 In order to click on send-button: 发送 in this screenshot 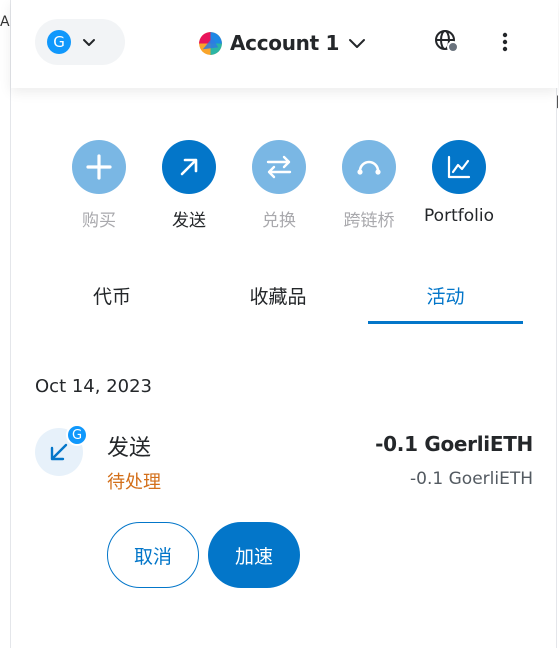, I will do `click(189, 185)`.